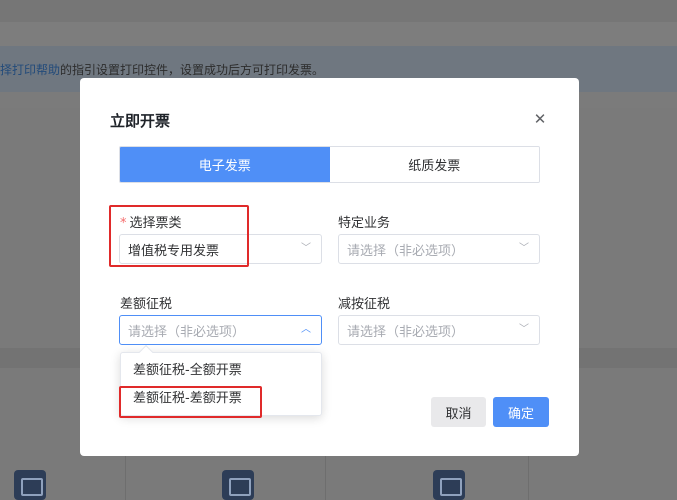 The image size is (677, 500). Describe the element at coordinates (434, 164) in the screenshot. I see `tab-paper-invoice: 纸质发票` at that location.